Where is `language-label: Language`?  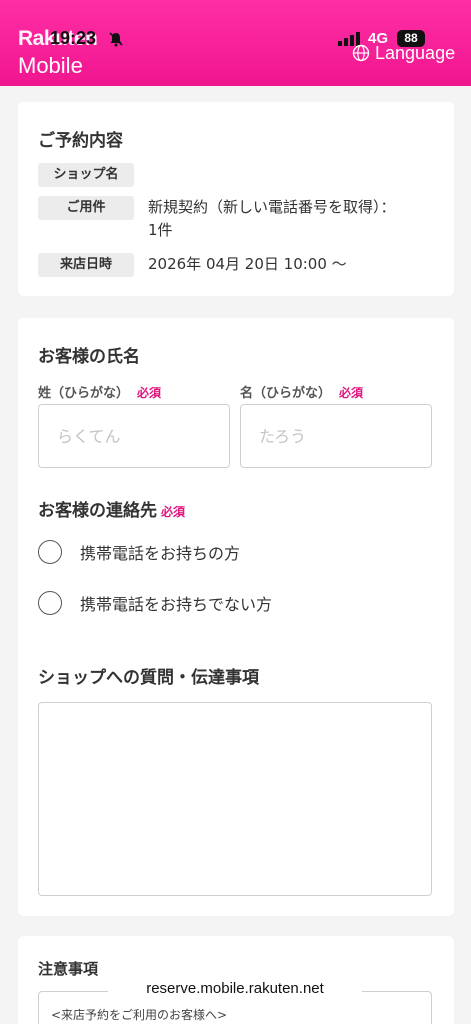
language-label: Language is located at coordinates (415, 52).